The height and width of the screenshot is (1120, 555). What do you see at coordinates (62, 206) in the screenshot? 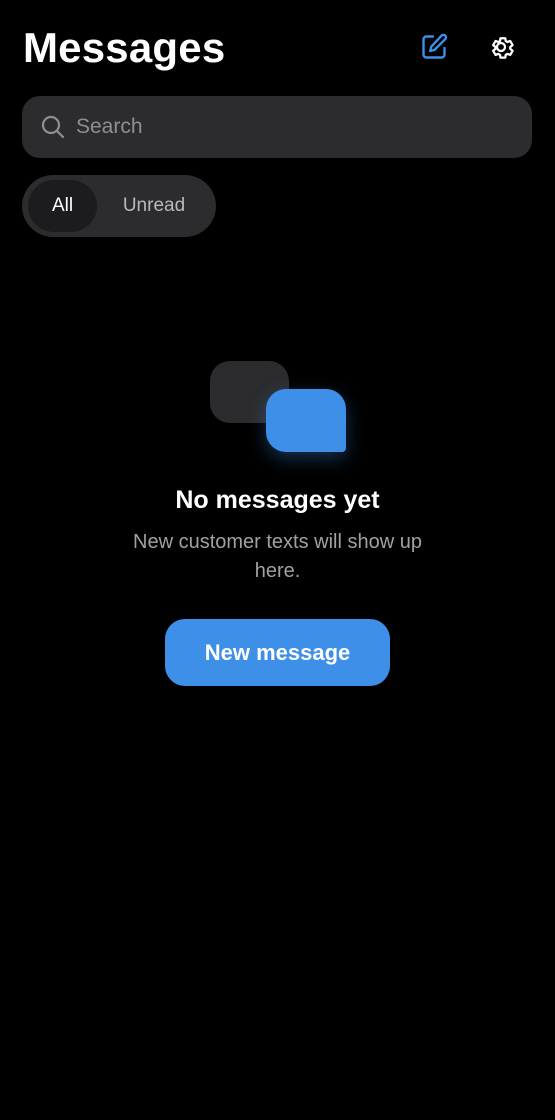
I see `filter-tab-all: All` at bounding box center [62, 206].